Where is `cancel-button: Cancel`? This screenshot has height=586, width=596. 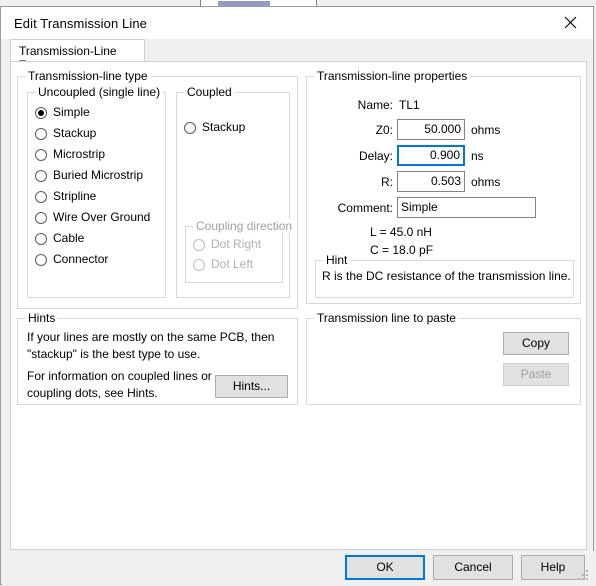
cancel-button: Cancel is located at coordinates (473, 567).